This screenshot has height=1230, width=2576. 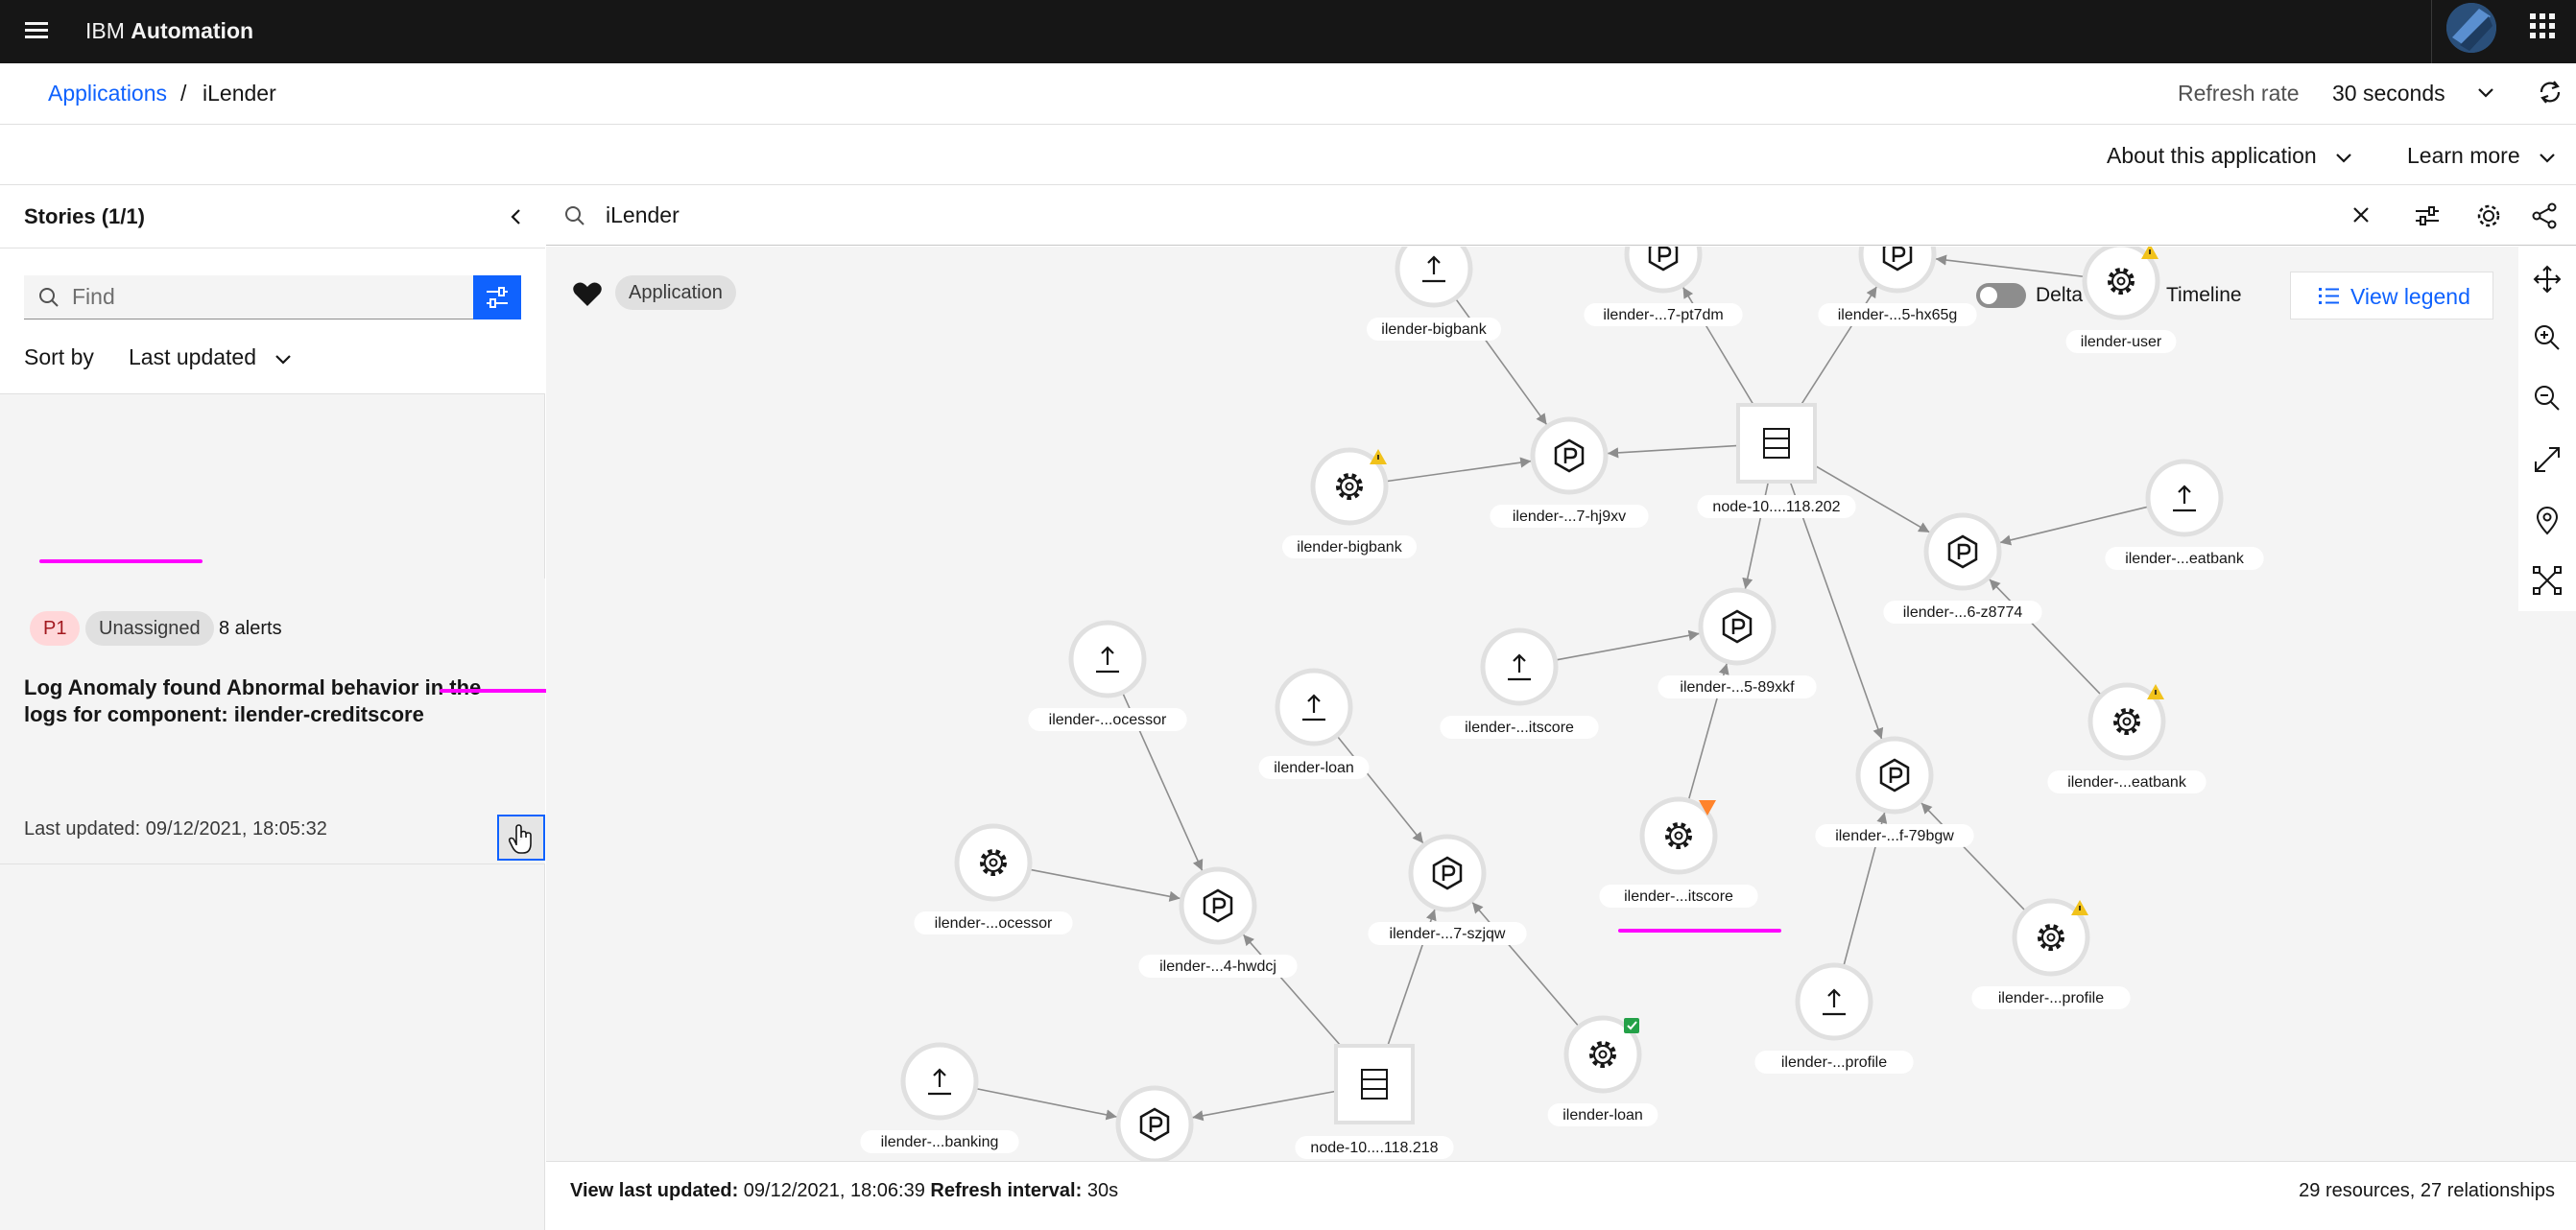 What do you see at coordinates (2391, 295) in the screenshot?
I see `view-legend-button: View legend` at bounding box center [2391, 295].